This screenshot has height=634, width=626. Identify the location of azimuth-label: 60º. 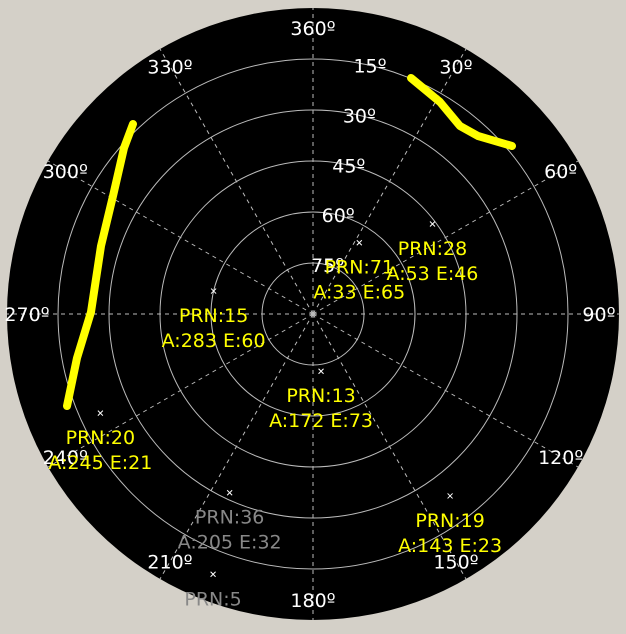
(560, 172).